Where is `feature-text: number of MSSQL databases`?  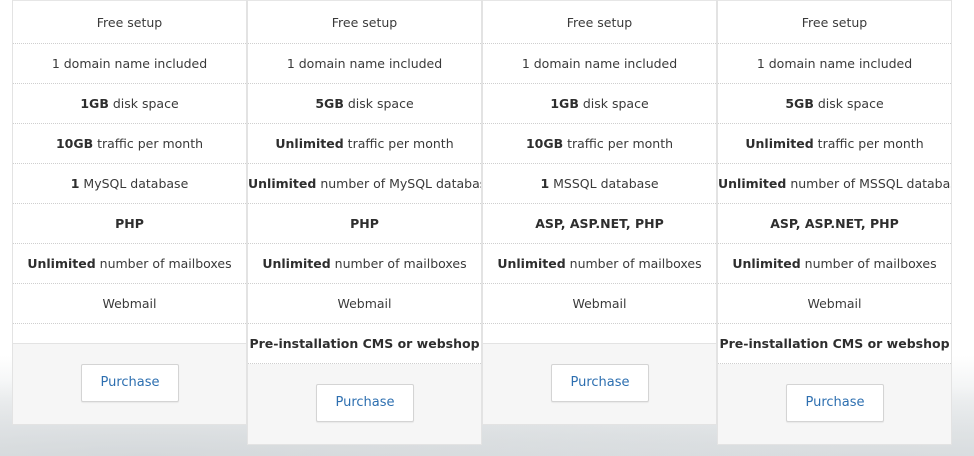
feature-text: number of MSSQL databases is located at coordinates (870, 183).